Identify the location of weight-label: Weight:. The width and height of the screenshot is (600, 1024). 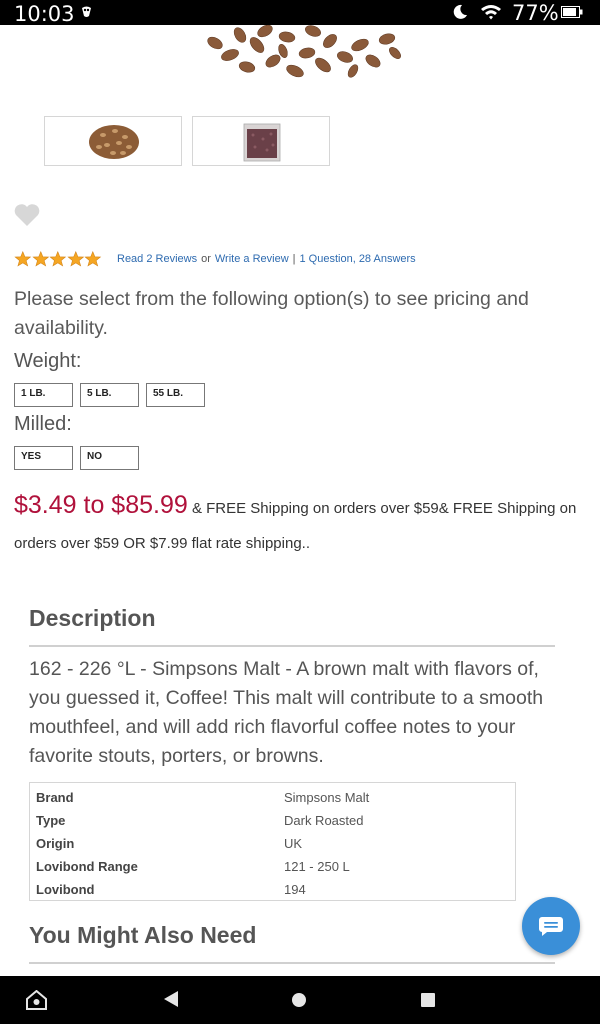
(48, 361).